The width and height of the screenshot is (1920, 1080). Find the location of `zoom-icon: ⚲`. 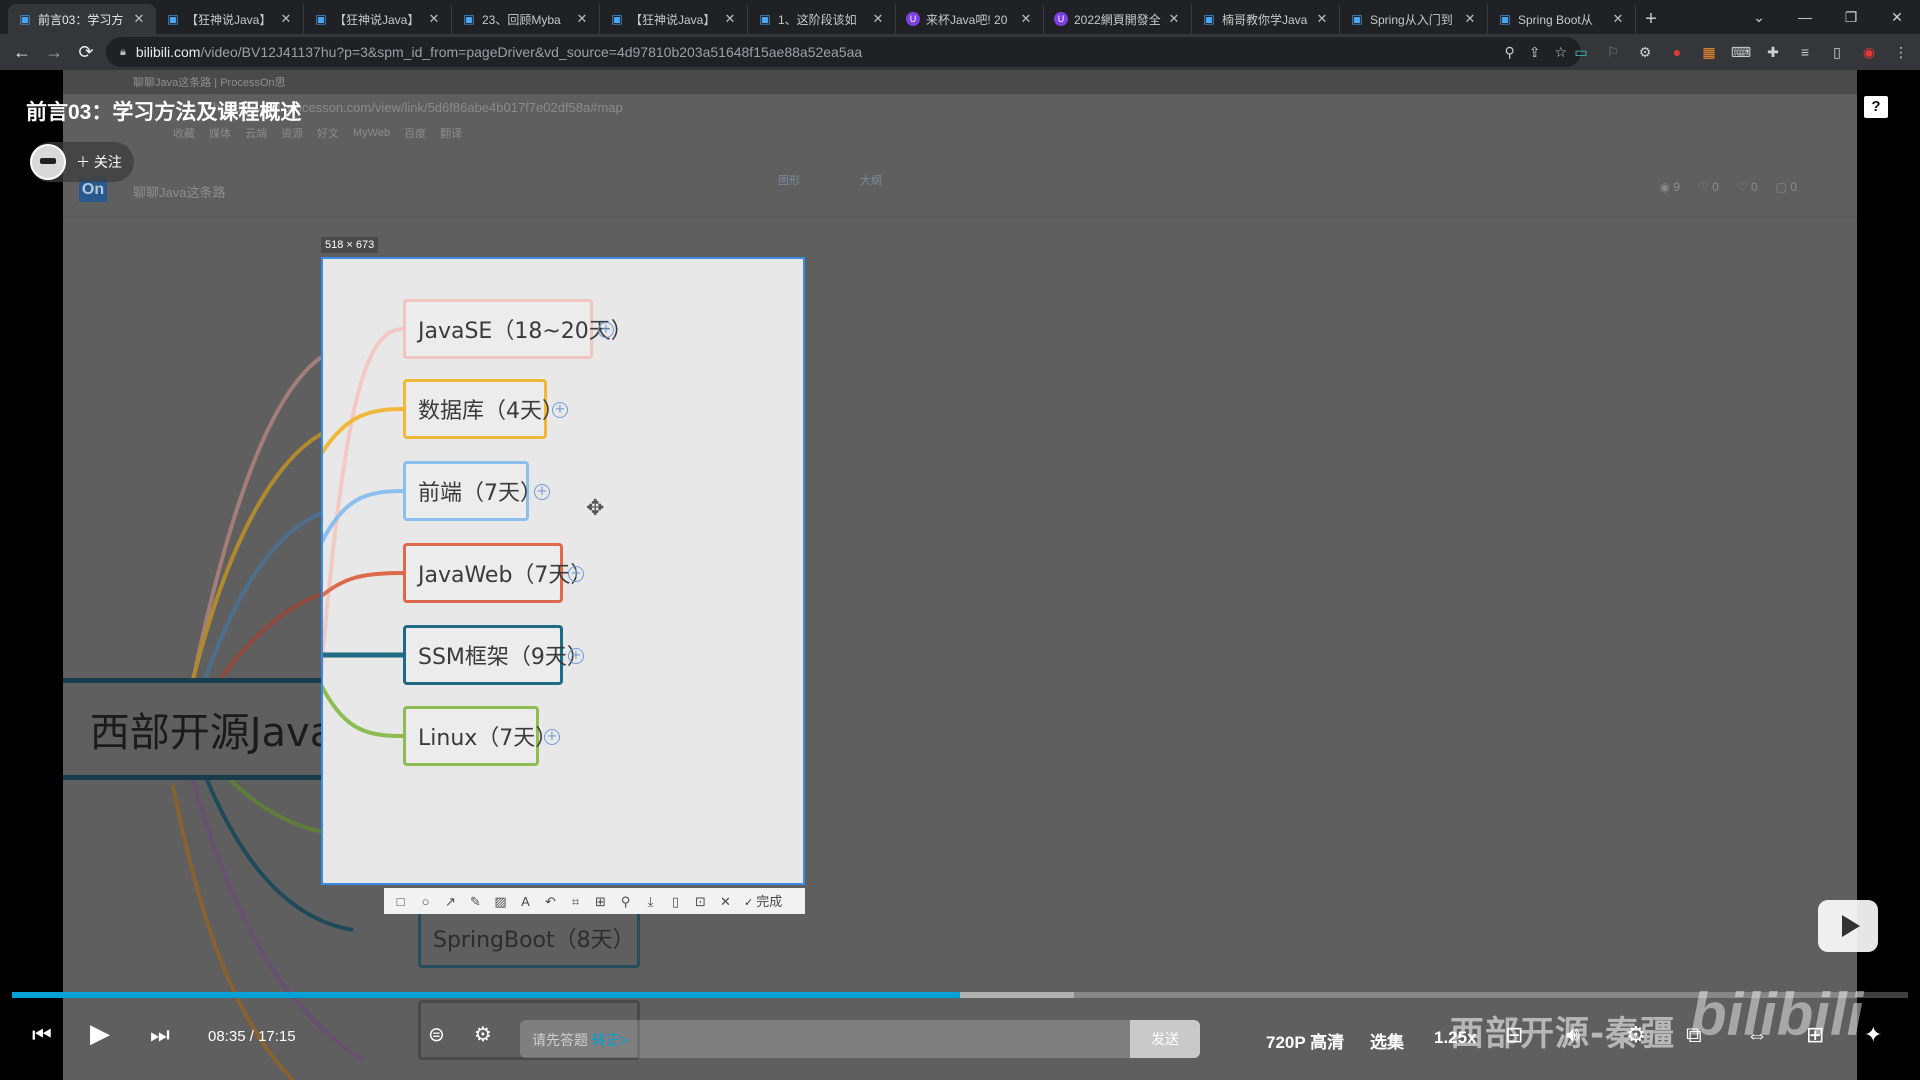

zoom-icon: ⚲ is located at coordinates (1509, 52).